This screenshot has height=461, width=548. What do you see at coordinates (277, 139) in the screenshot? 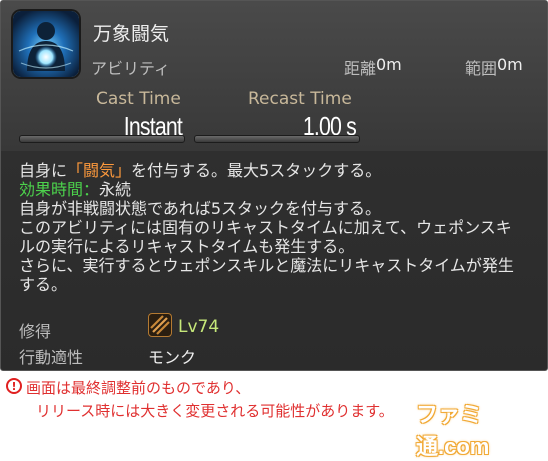
I see `recast-time-gauge` at bounding box center [277, 139].